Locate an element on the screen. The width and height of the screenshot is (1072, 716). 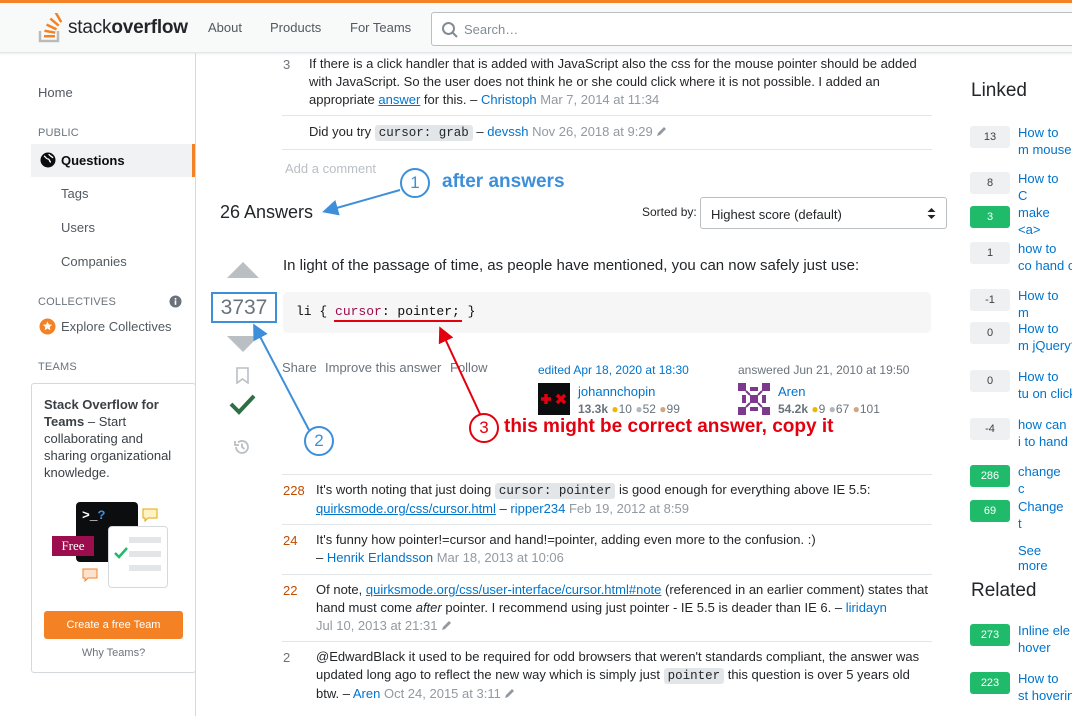
code-red-underline is located at coordinates (398, 321).